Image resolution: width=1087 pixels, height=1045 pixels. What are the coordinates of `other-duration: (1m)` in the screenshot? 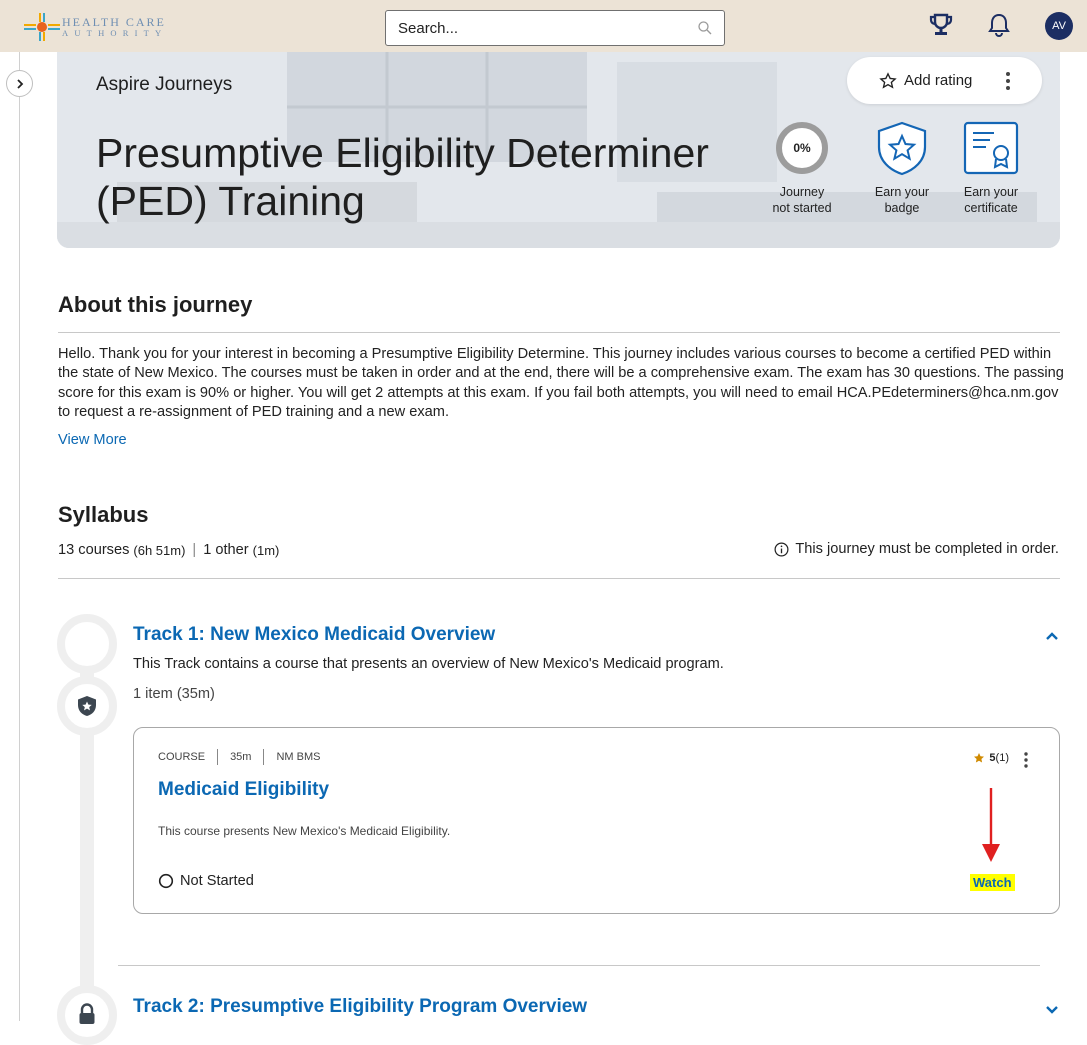 It's located at (266, 550).